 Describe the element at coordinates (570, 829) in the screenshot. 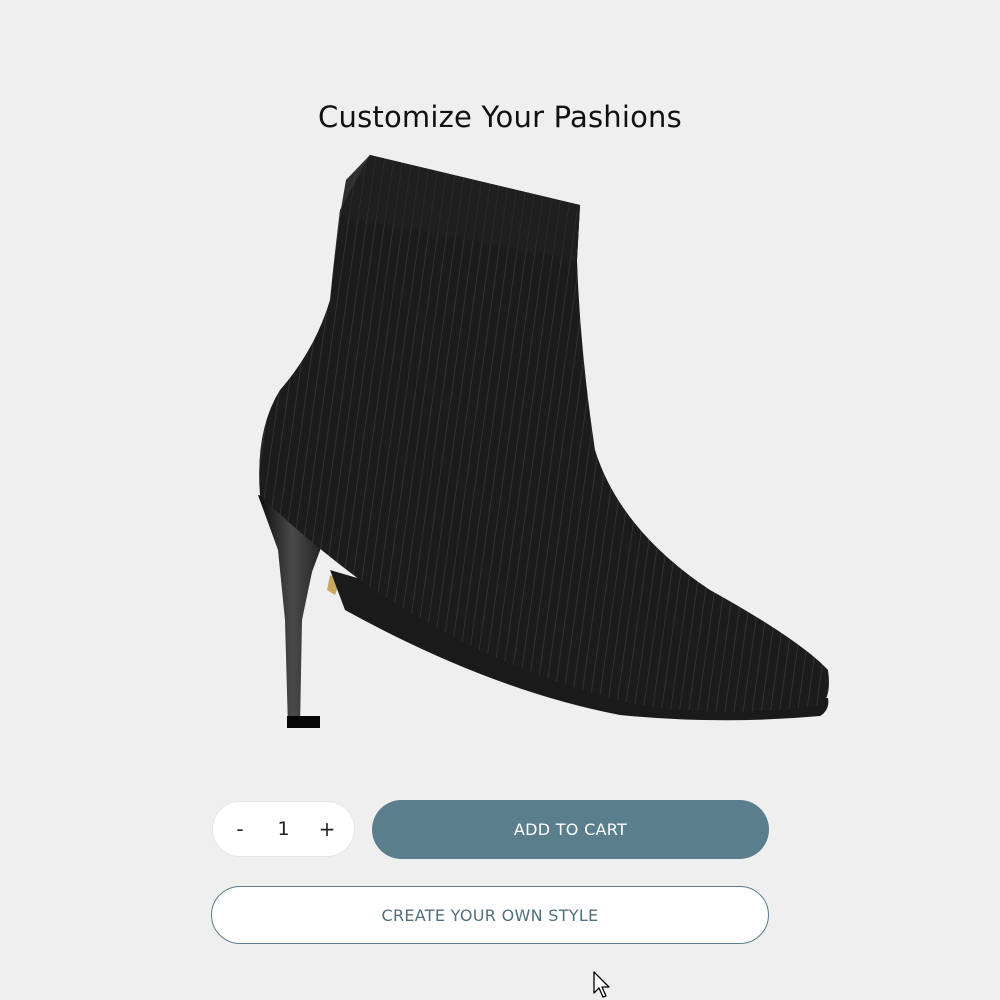

I see `add-to-cart-button: ADD TO CART` at that location.